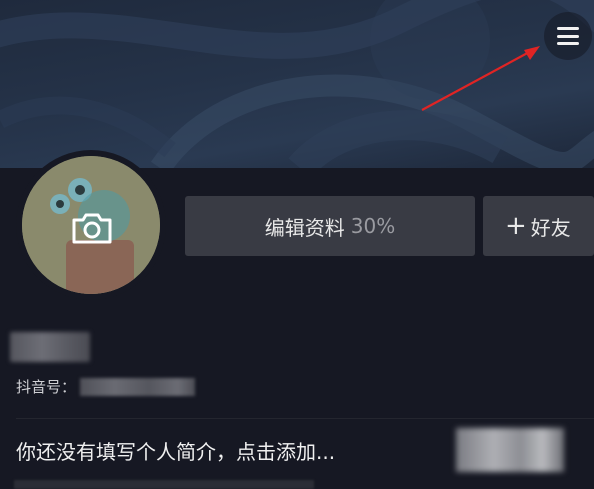  What do you see at coordinates (305, 418) in the screenshot?
I see `divider` at bounding box center [305, 418].